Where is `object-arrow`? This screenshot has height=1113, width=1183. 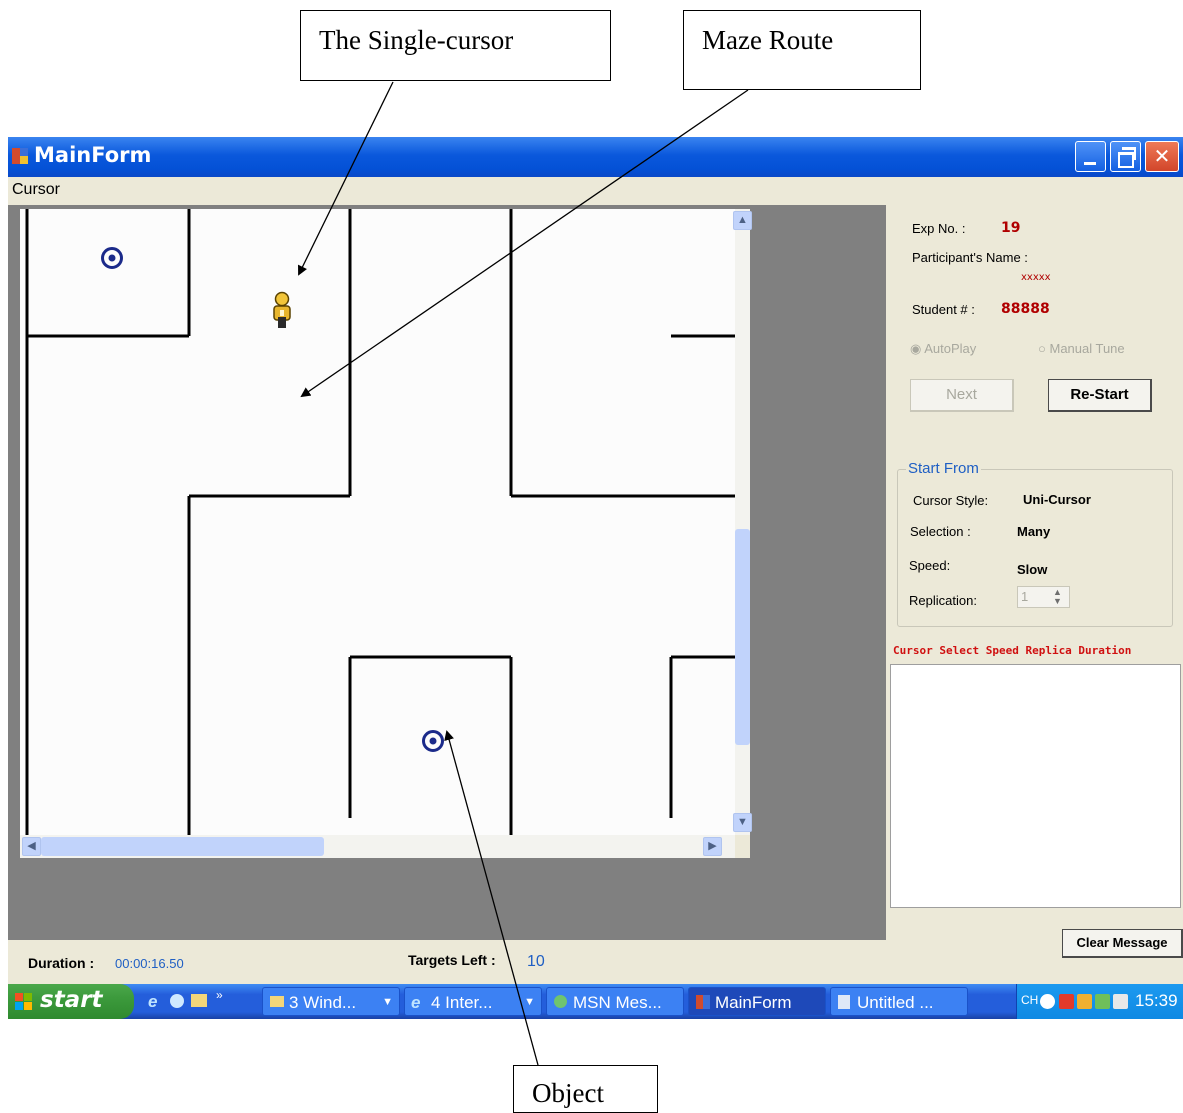
object-arrow is located at coordinates (491, 898).